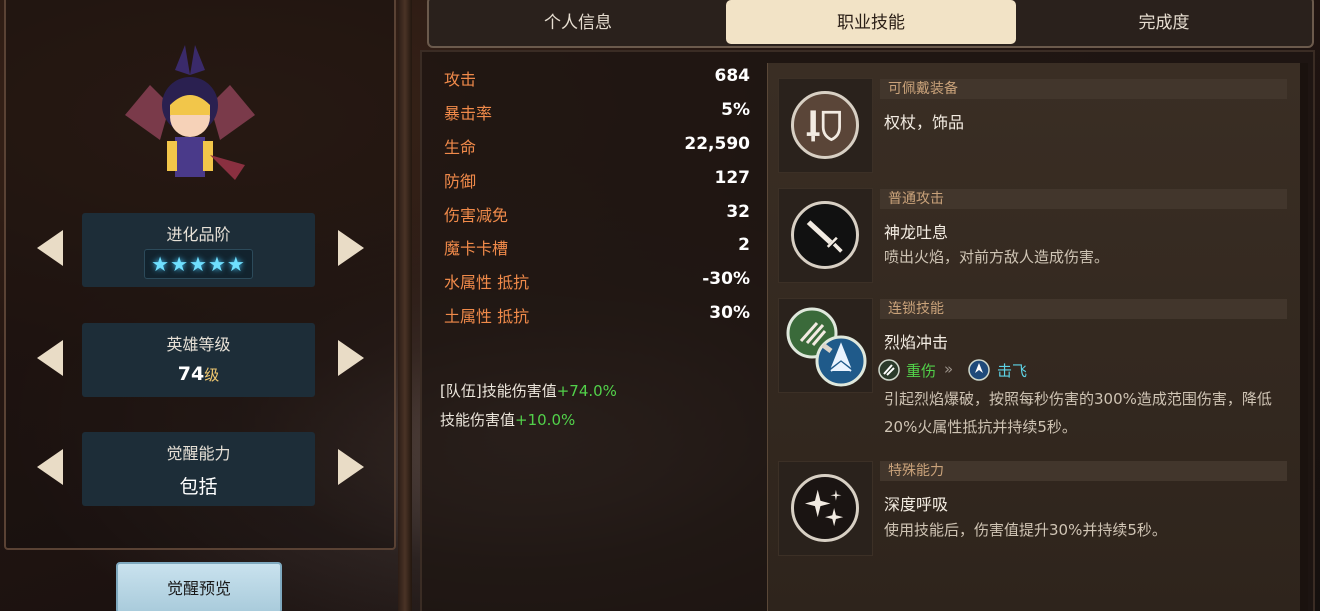 The width and height of the screenshot is (1320, 611). I want to click on chain-arrow-icon: », so click(949, 369).